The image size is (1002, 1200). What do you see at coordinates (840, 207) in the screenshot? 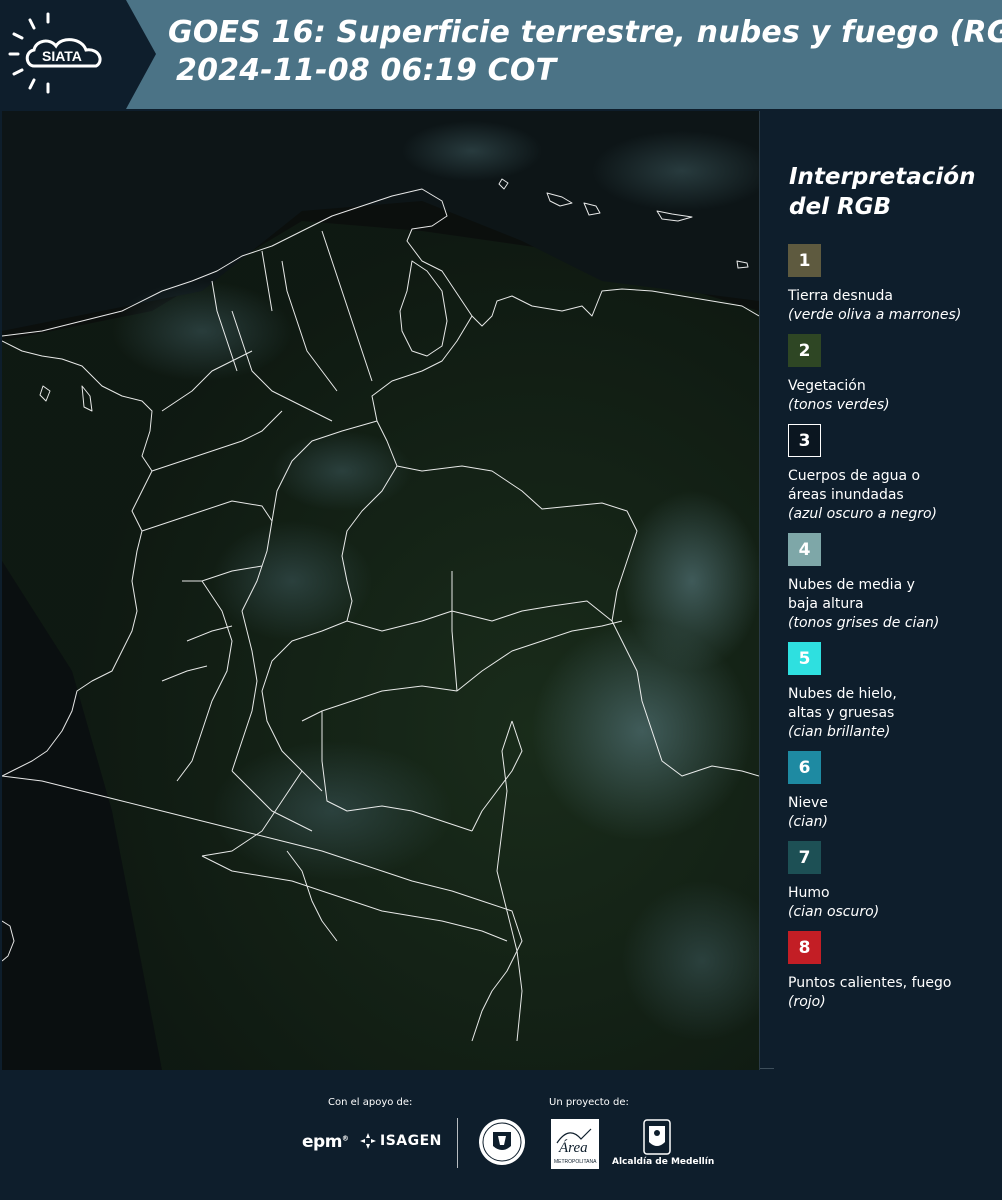
I see `legend-title-line2: del RGB` at bounding box center [840, 207].